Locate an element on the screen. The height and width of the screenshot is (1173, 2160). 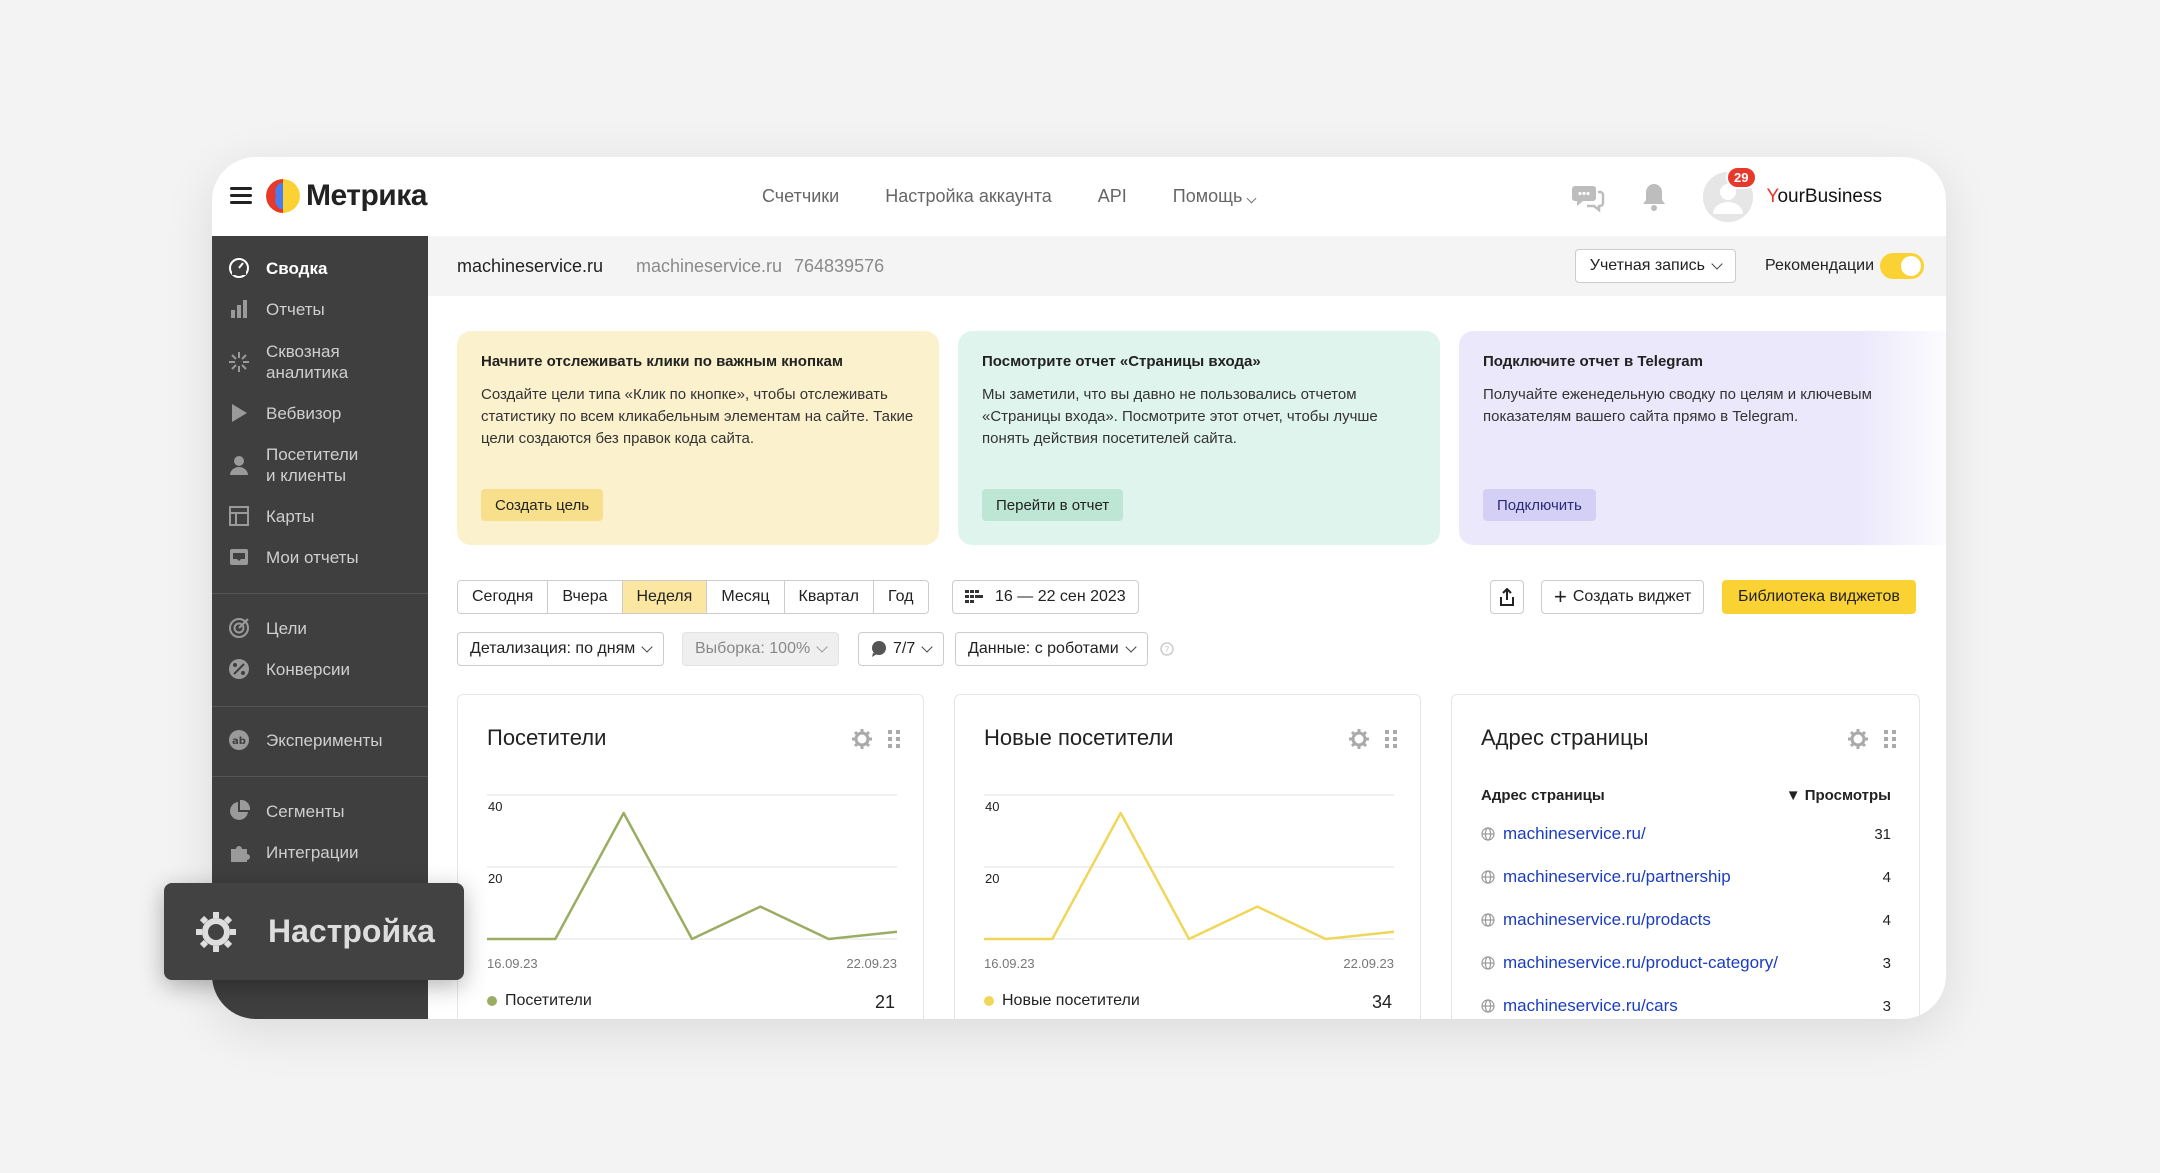
y-tick-label: 20 is located at coordinates (495, 878).